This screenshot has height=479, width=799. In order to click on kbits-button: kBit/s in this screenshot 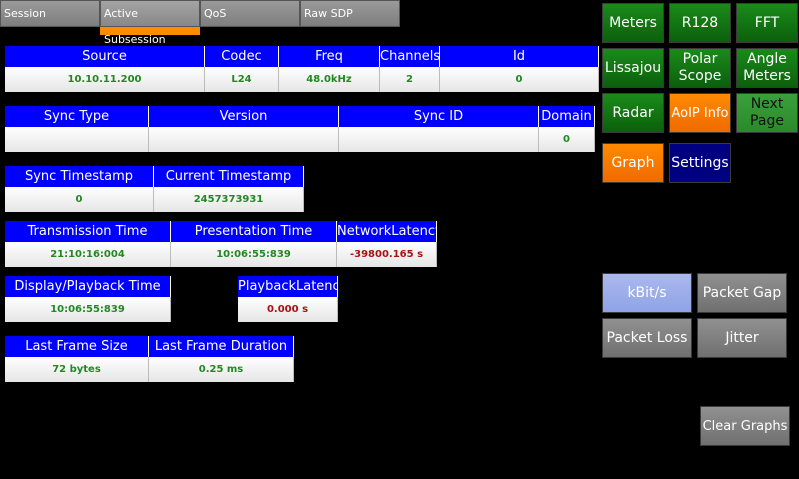, I will do `click(647, 293)`.